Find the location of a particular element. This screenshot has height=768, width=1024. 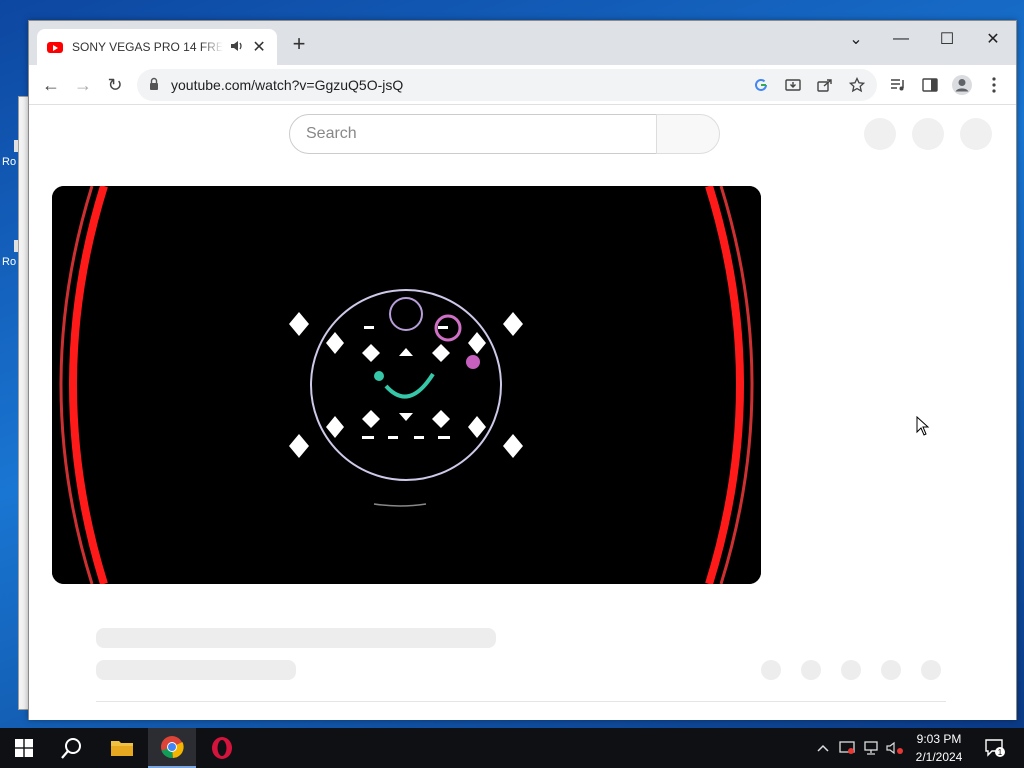

taskbar: 9:03 PM 2/1/2024 1 is located at coordinates (512, 748).